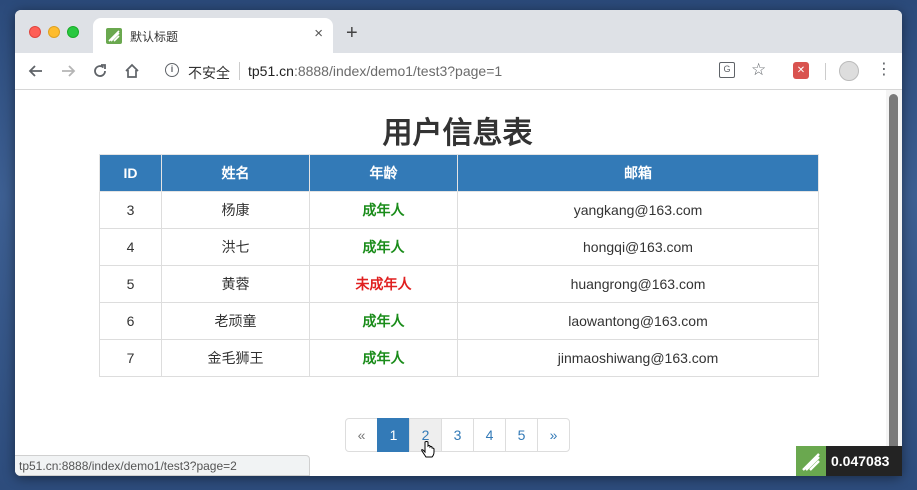 This screenshot has width=917, height=490. I want to click on table-header-row: ID 姓名 年龄 邮箱, so click(459, 173).